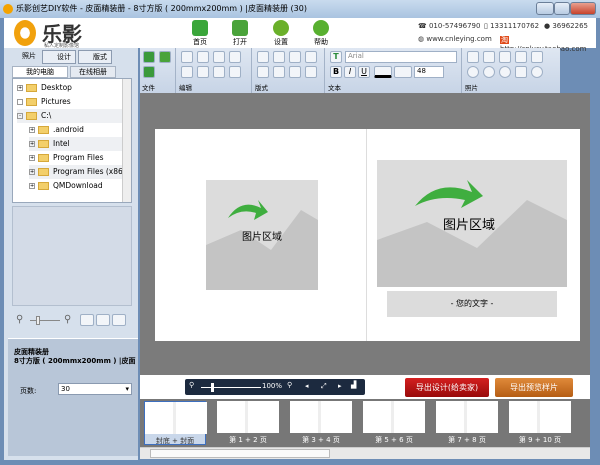 This screenshot has width=600, height=465. Describe the element at coordinates (473, 72) in the screenshot. I see `filter-icon` at that location.